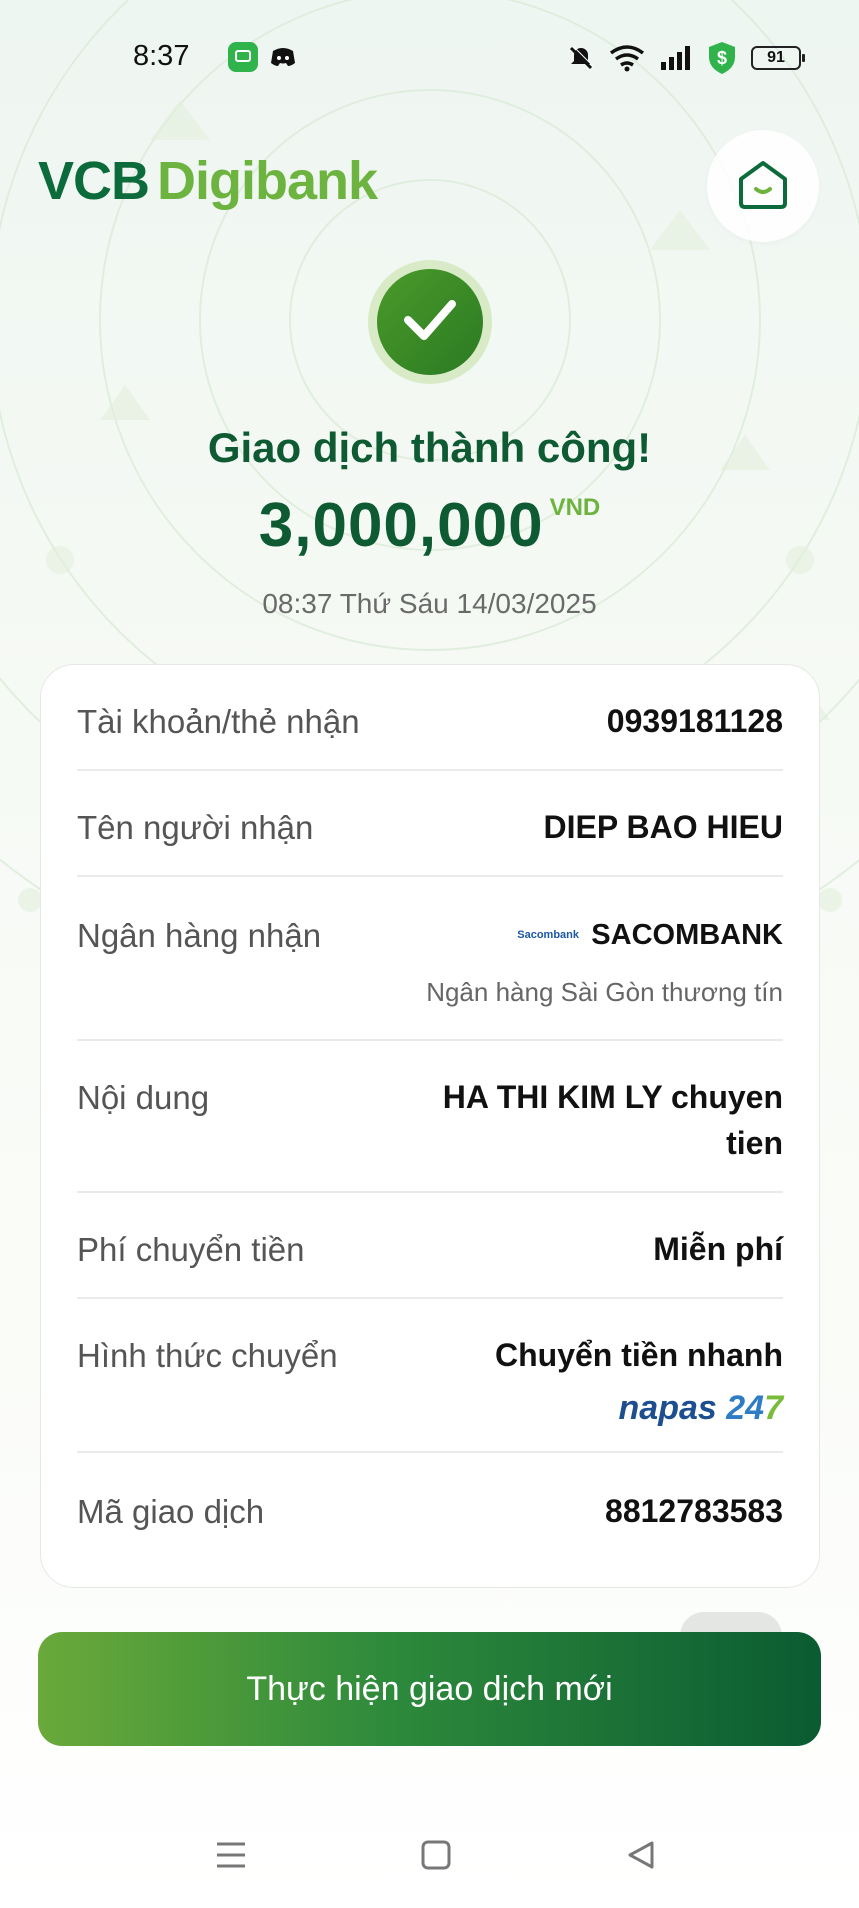 This screenshot has height=1908, width=859. Describe the element at coordinates (627, 58) in the screenshot. I see `wifi-icon` at that location.